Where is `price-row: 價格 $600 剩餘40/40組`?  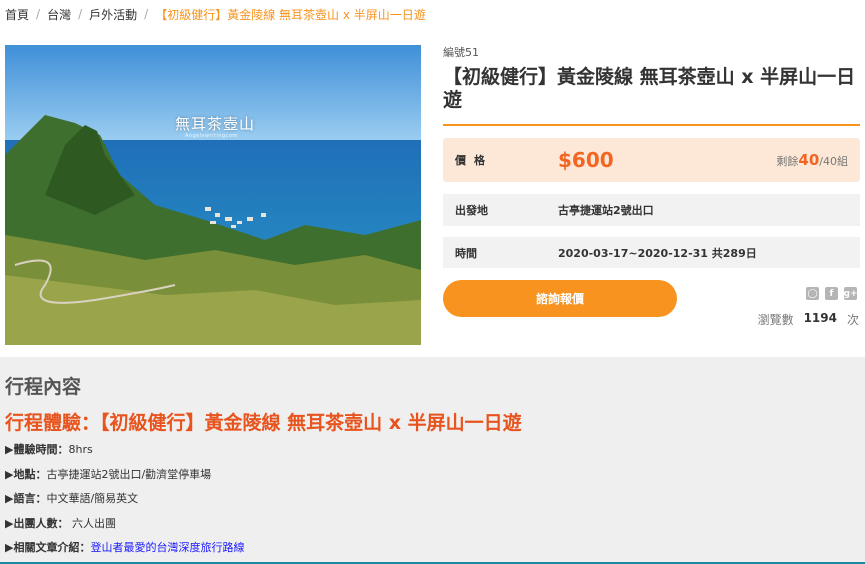
price-row: 價格 $600 剩餘40/40組 is located at coordinates (651, 160).